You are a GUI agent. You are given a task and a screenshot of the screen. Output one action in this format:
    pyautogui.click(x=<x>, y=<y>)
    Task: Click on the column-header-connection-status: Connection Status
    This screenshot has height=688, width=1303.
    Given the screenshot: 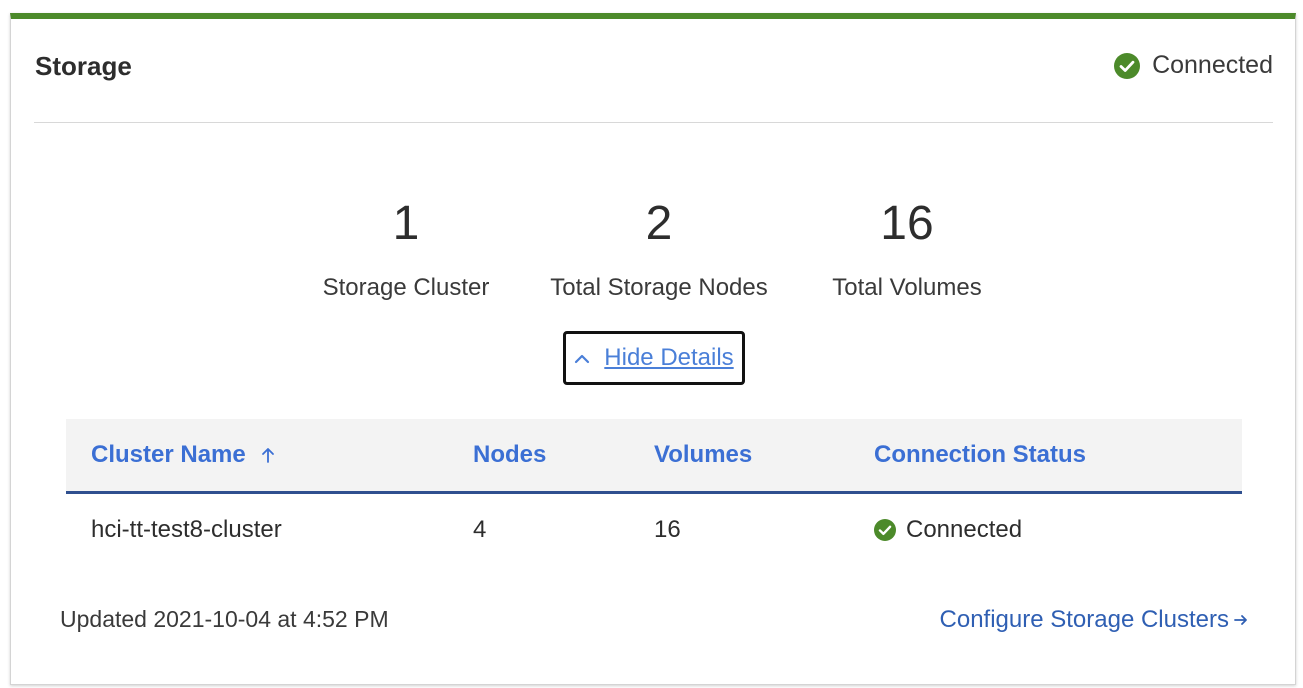 What is the action you would take?
    pyautogui.click(x=980, y=455)
    